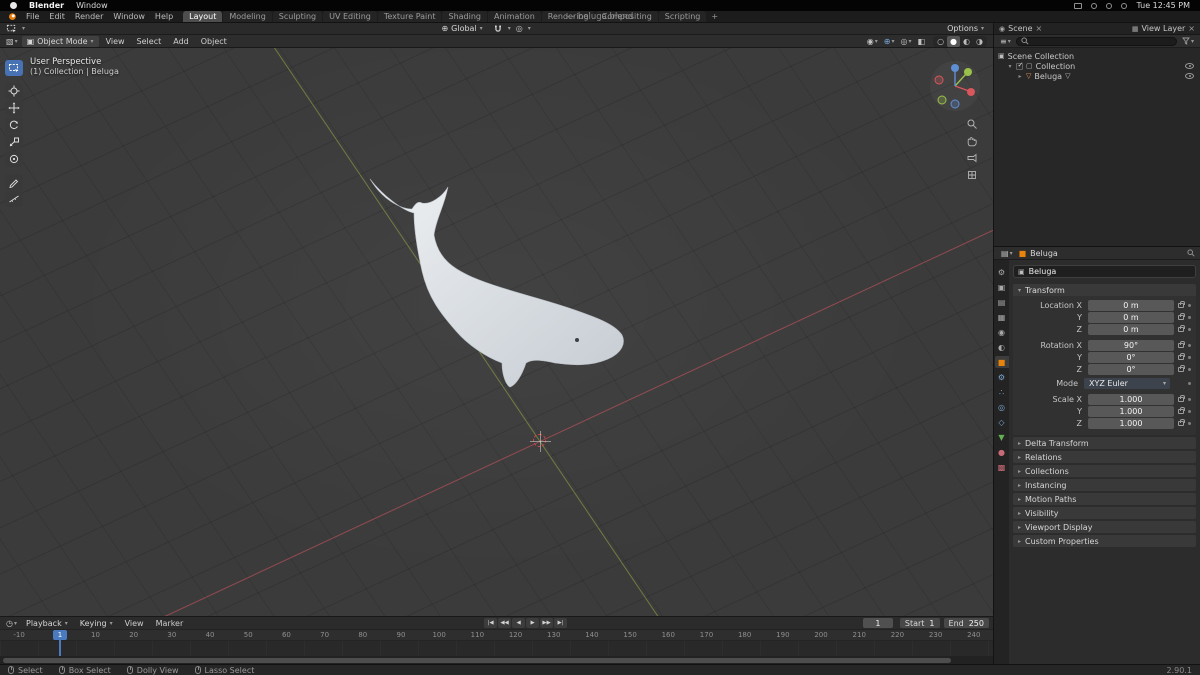 The image size is (1200, 675). I want to click on panel-motion-paths: ▸ Motion Paths, so click(1104, 499).